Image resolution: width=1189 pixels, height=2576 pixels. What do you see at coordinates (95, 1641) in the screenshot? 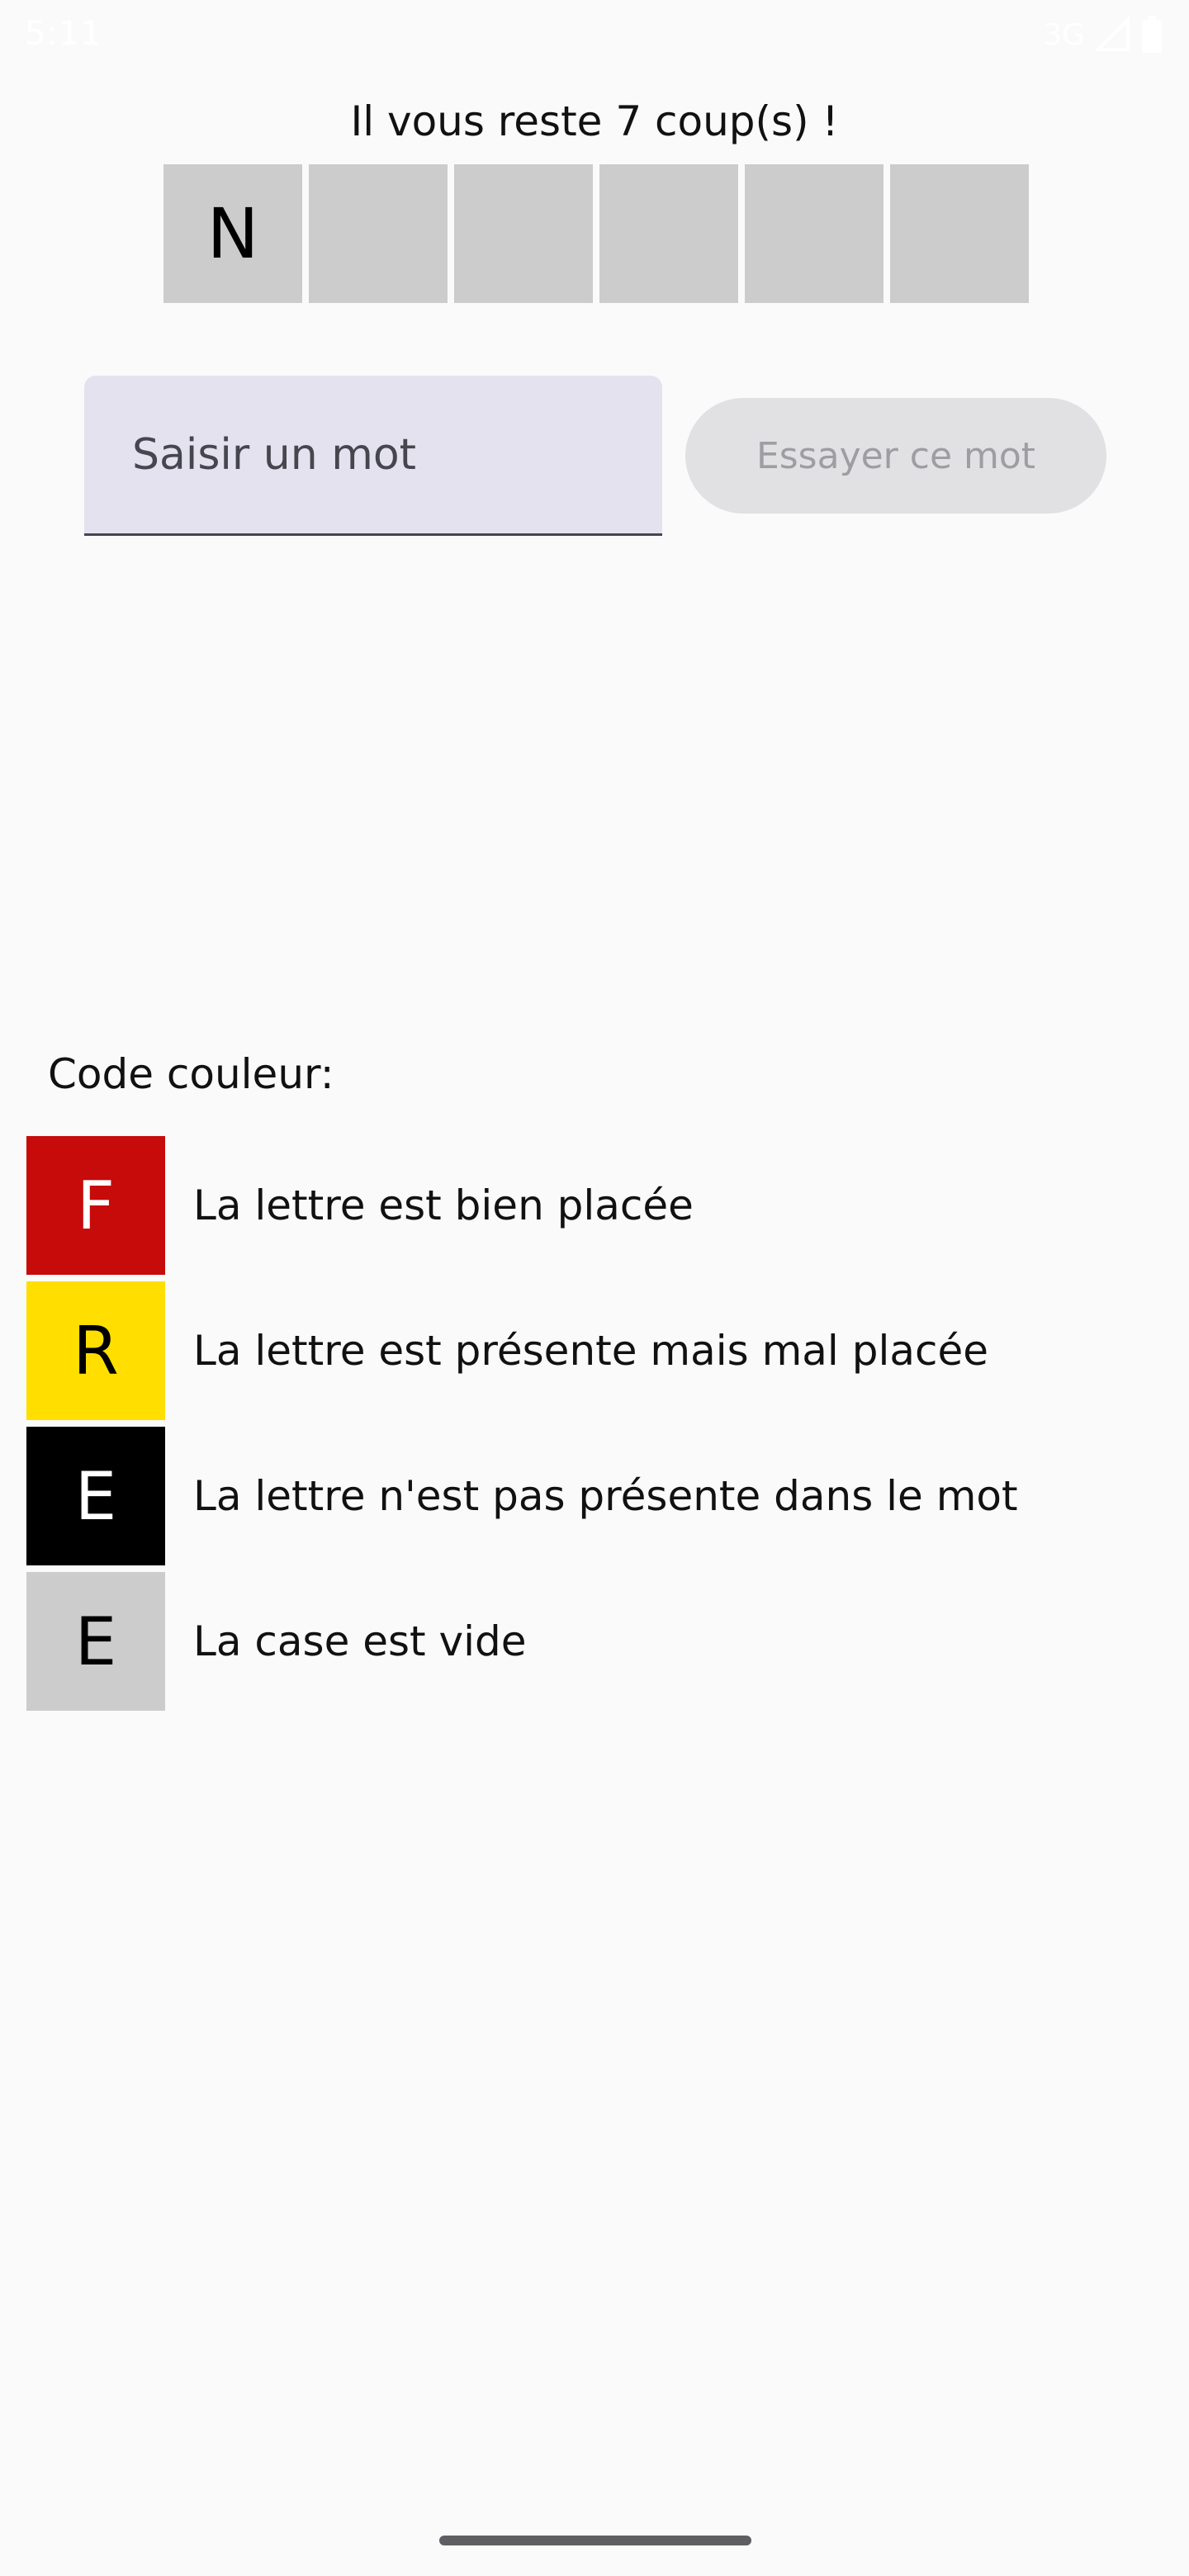
I see `legend-swatch-grey: E` at bounding box center [95, 1641].